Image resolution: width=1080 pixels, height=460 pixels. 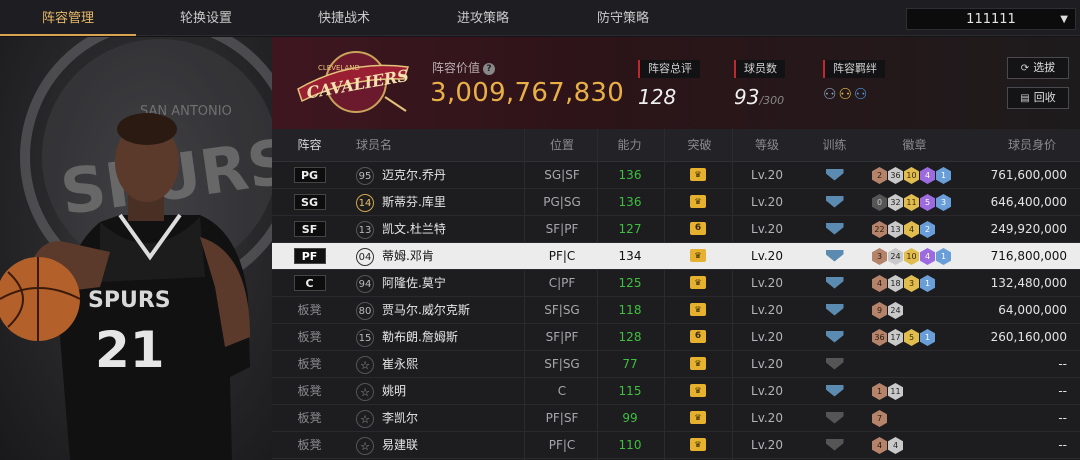 I want to click on lineup-rating-value: 128, so click(x=657, y=97).